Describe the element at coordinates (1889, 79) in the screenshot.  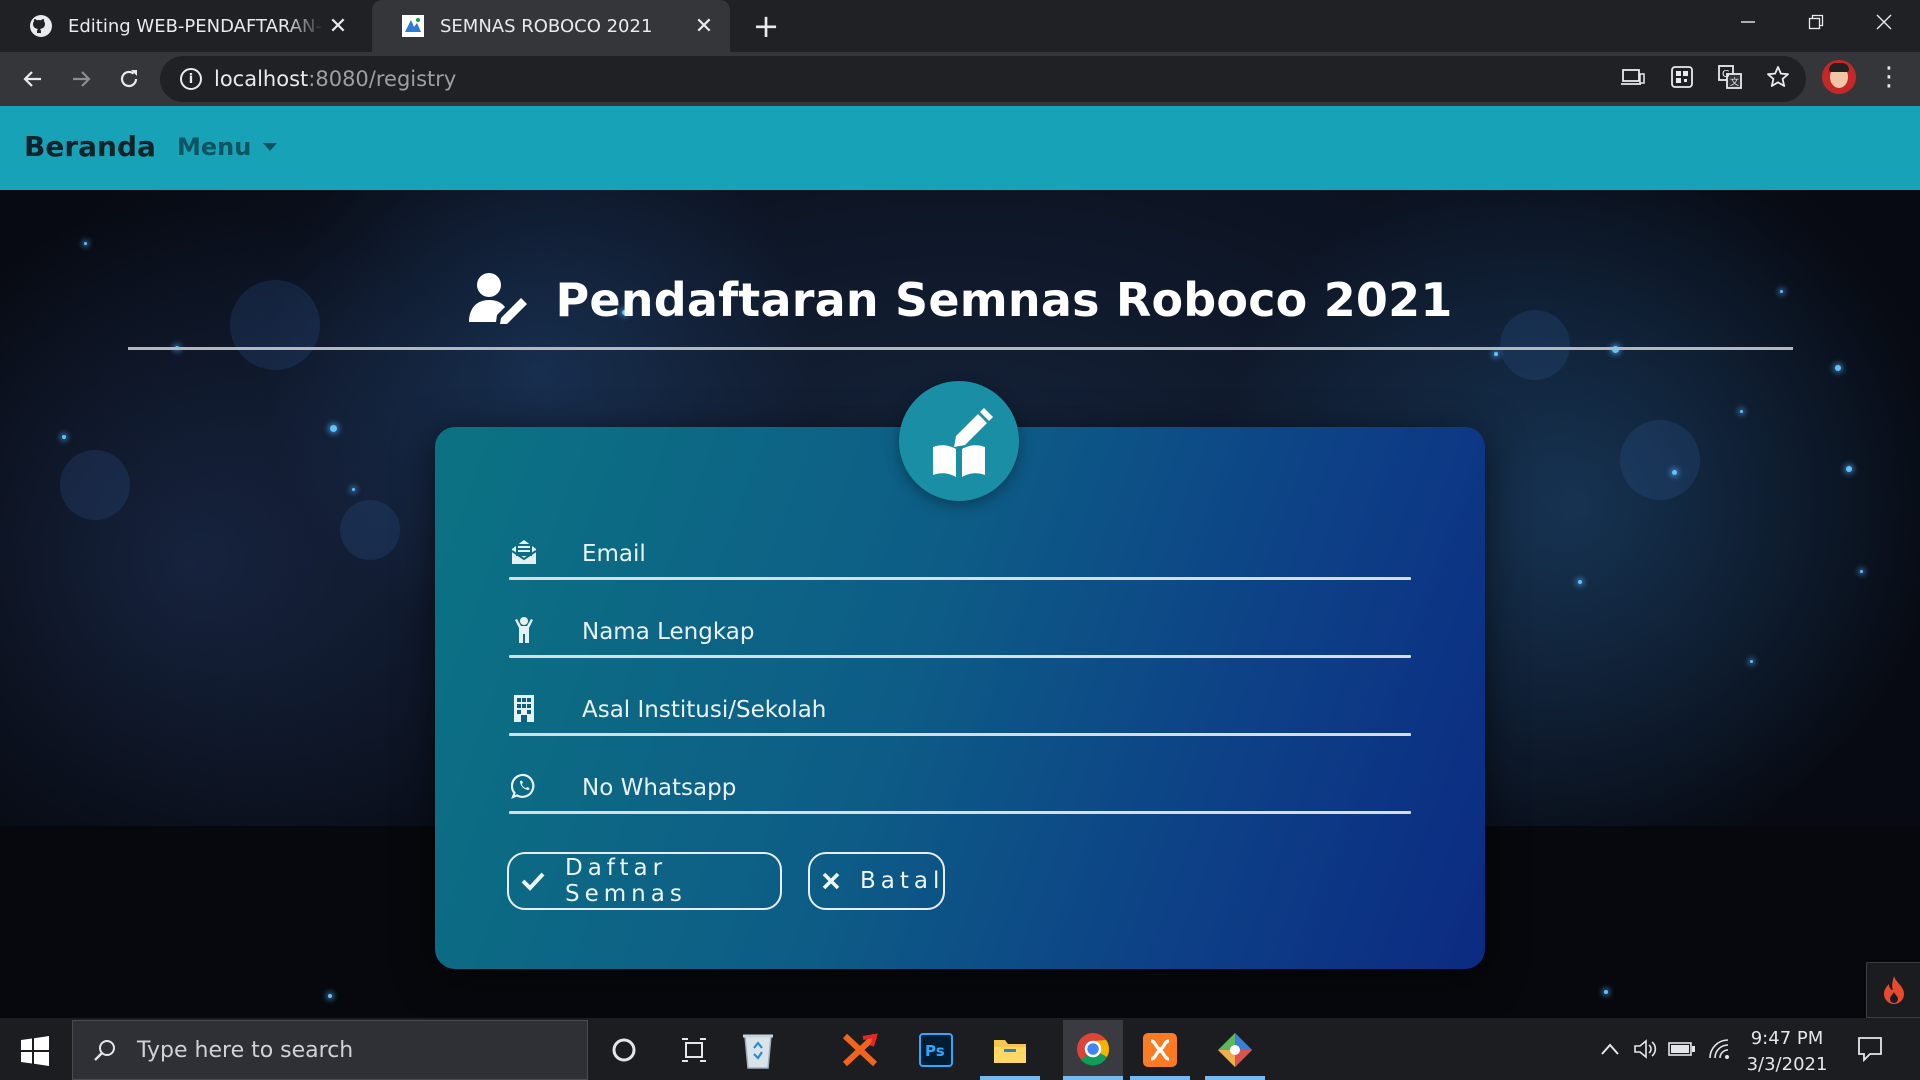
I see `browser-menu-icon: ⋮` at that location.